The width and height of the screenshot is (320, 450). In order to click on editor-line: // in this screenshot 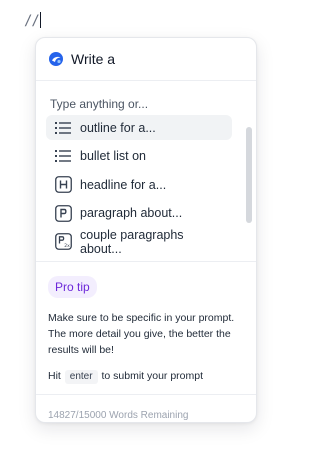, I will do `click(32, 20)`.